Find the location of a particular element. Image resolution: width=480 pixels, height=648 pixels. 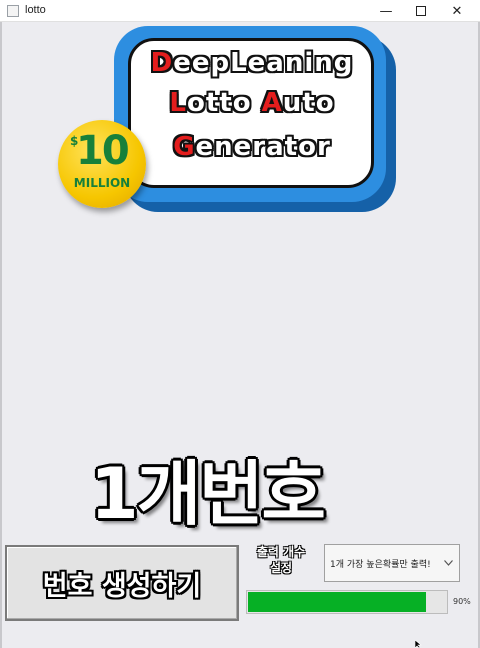

count-setting-label: 출력 개수 설정 is located at coordinates (281, 560).